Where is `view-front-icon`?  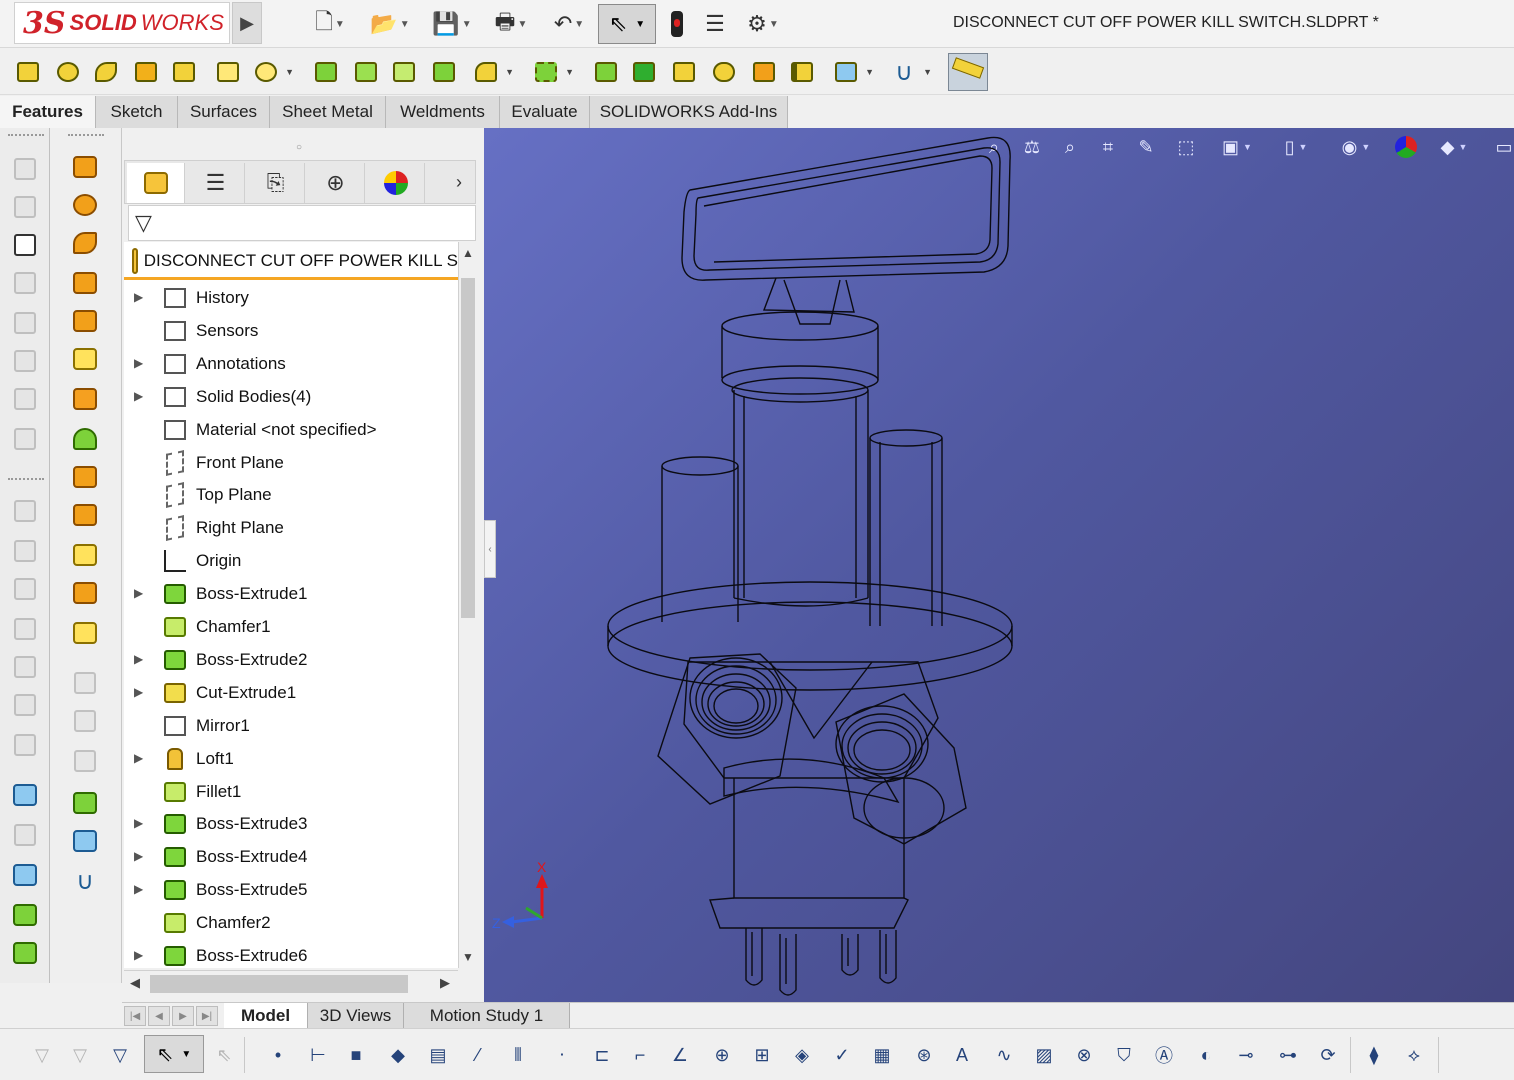
view-front-icon is located at coordinates (25, 511).